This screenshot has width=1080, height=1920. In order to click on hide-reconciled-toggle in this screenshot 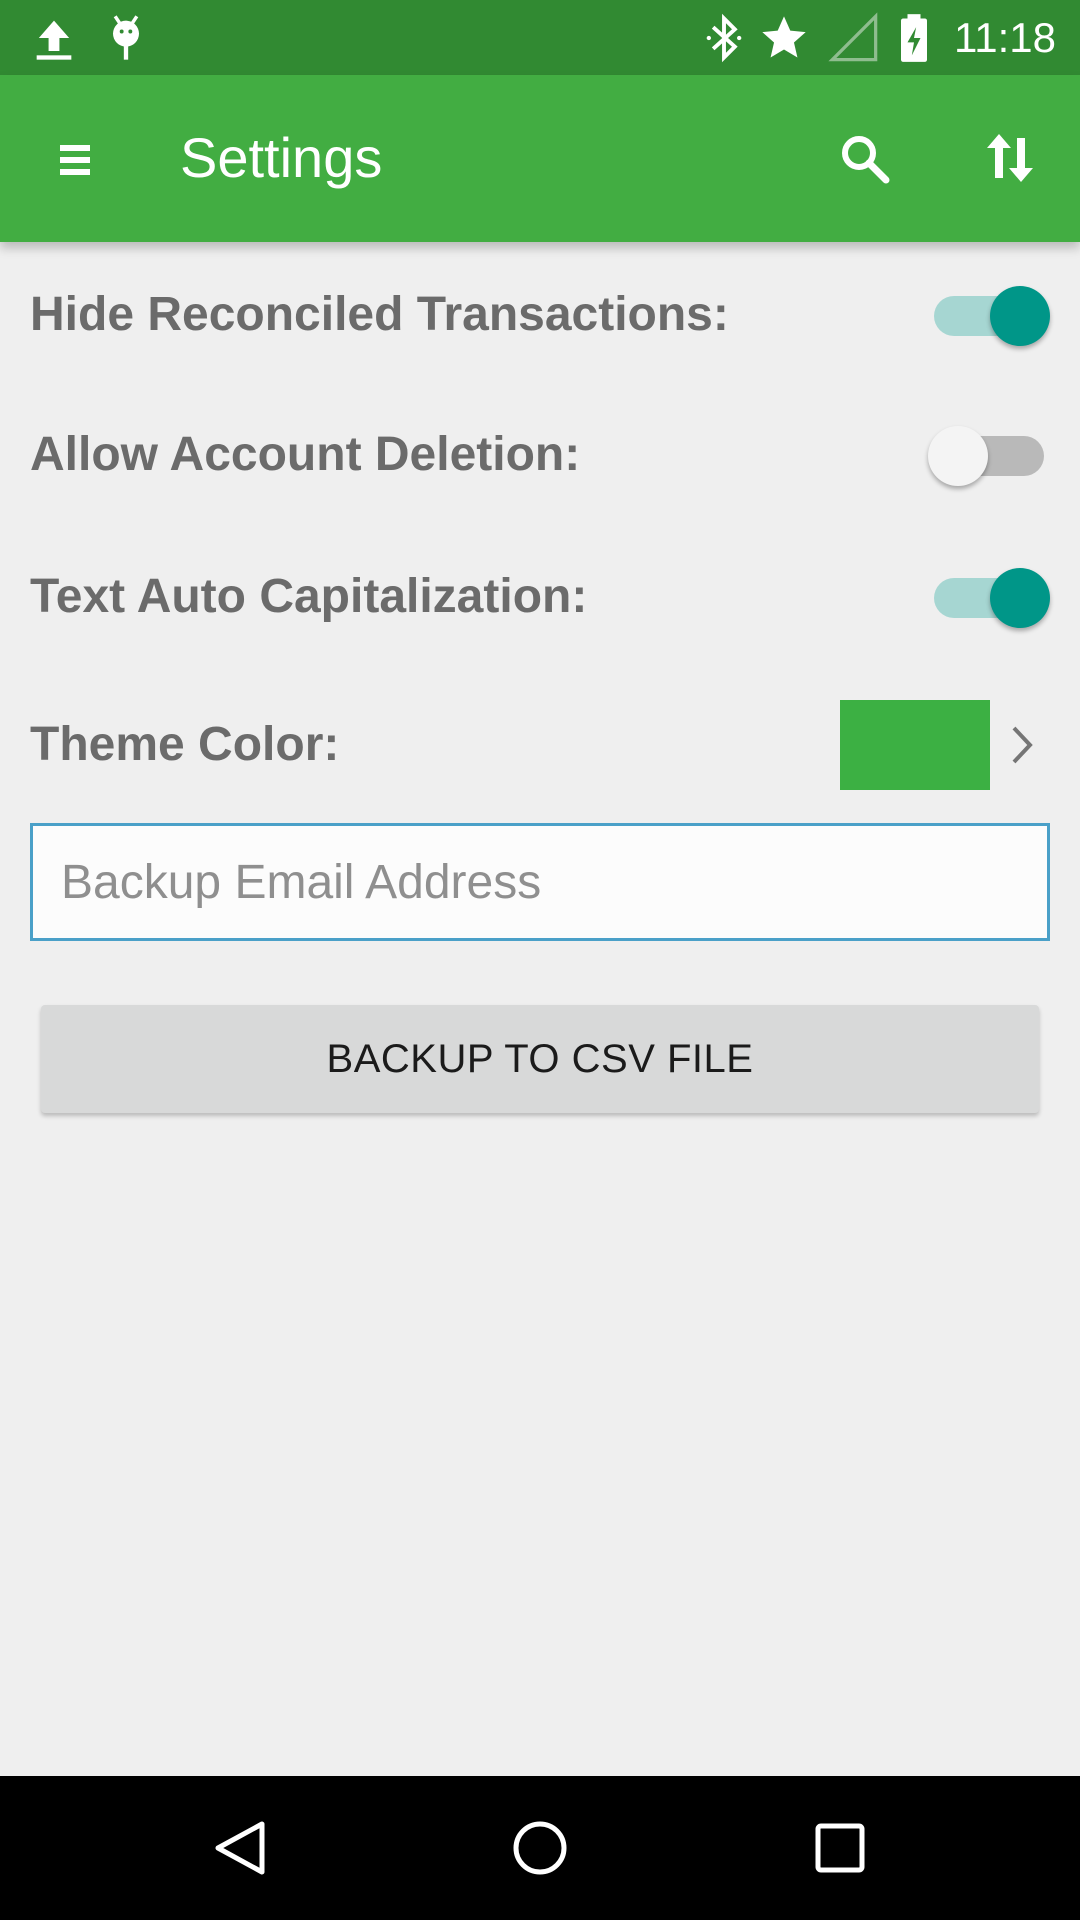, I will do `click(988, 316)`.